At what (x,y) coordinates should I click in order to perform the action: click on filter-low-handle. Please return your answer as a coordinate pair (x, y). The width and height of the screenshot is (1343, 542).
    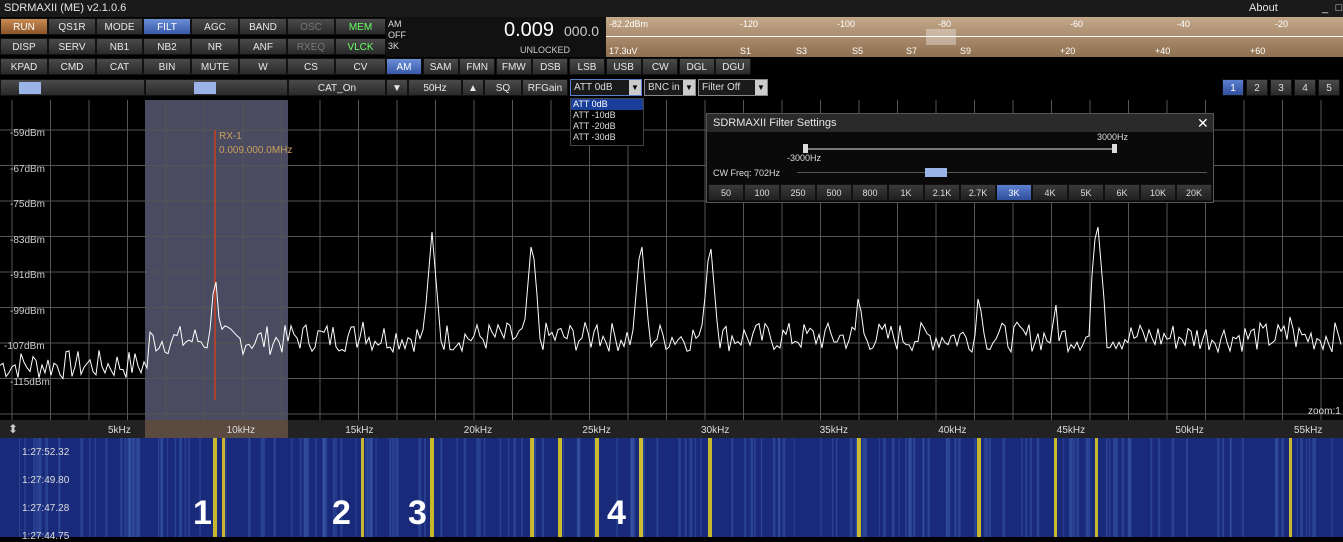
    Looking at the image, I should click on (805, 148).